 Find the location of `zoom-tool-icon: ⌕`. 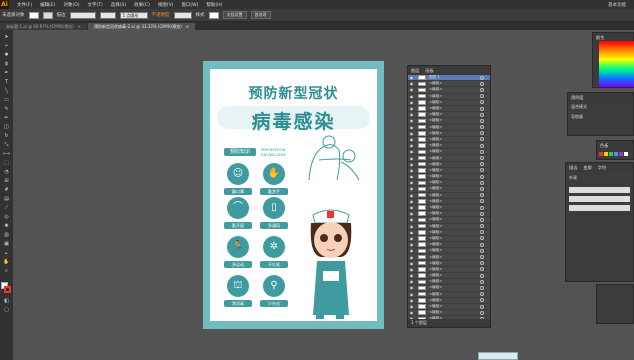

zoom-tool-icon: ⌕ is located at coordinates (6, 271).